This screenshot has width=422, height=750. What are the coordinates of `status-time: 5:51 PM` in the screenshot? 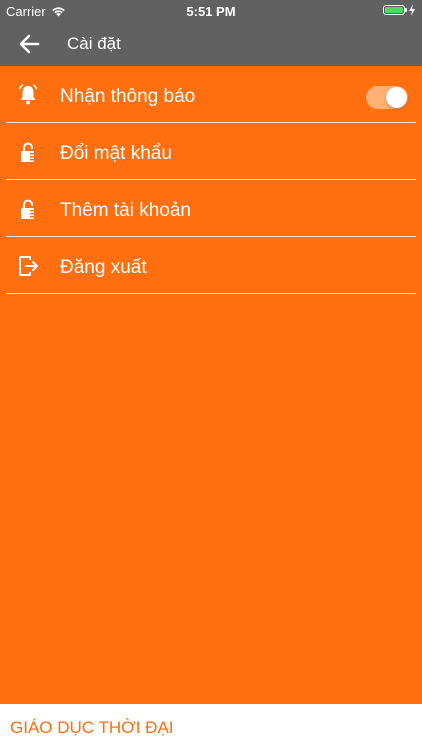 It's located at (211, 11).